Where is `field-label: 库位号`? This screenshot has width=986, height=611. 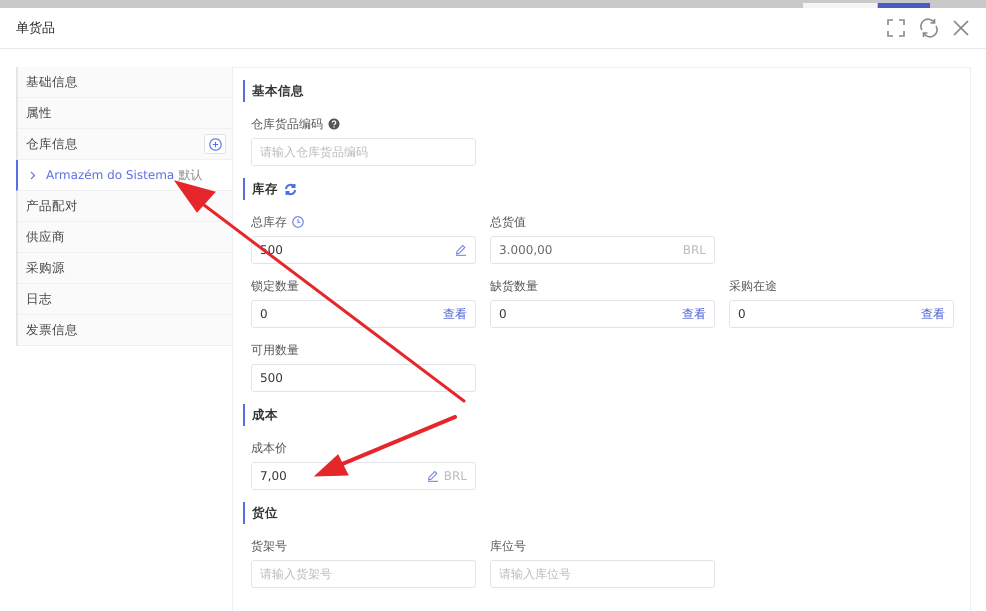 field-label: 库位号 is located at coordinates (508, 546).